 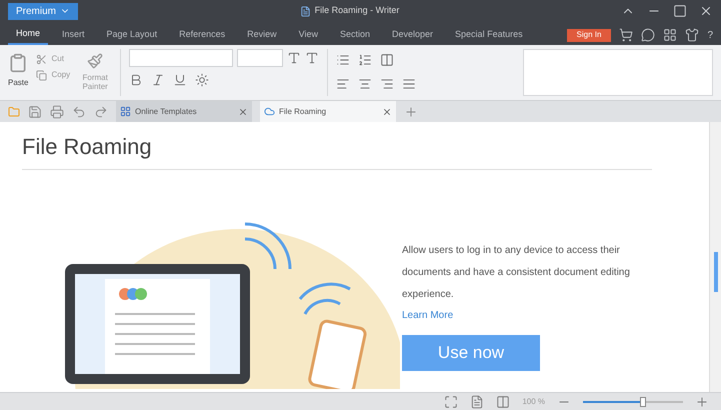 I want to click on scrollbar, so click(x=715, y=257).